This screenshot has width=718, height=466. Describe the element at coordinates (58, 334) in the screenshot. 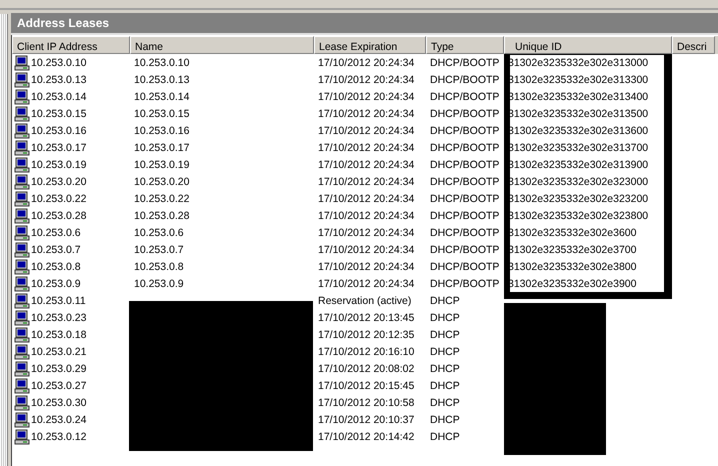

I see `ip-address: 10.253.0.18` at that location.